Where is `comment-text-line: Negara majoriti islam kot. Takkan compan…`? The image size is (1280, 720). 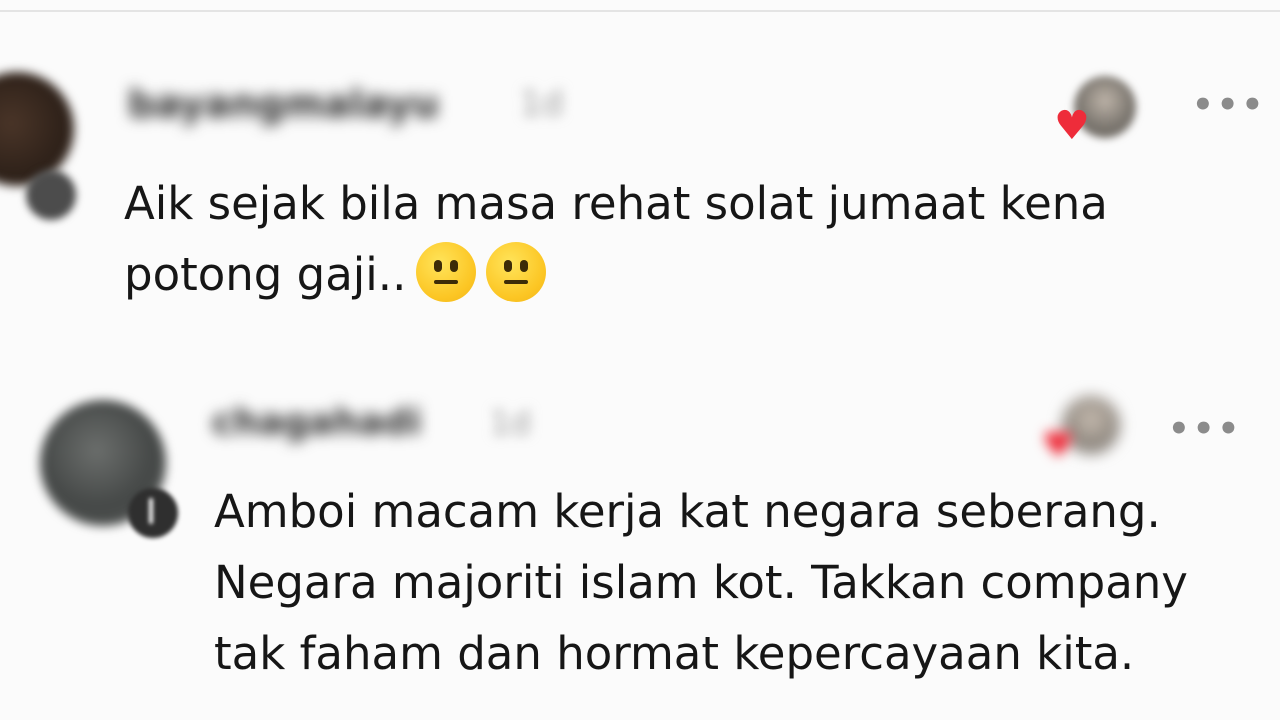
comment-text-line: Negara majoriti islam kot. Takkan compan… is located at coordinates (701, 583).